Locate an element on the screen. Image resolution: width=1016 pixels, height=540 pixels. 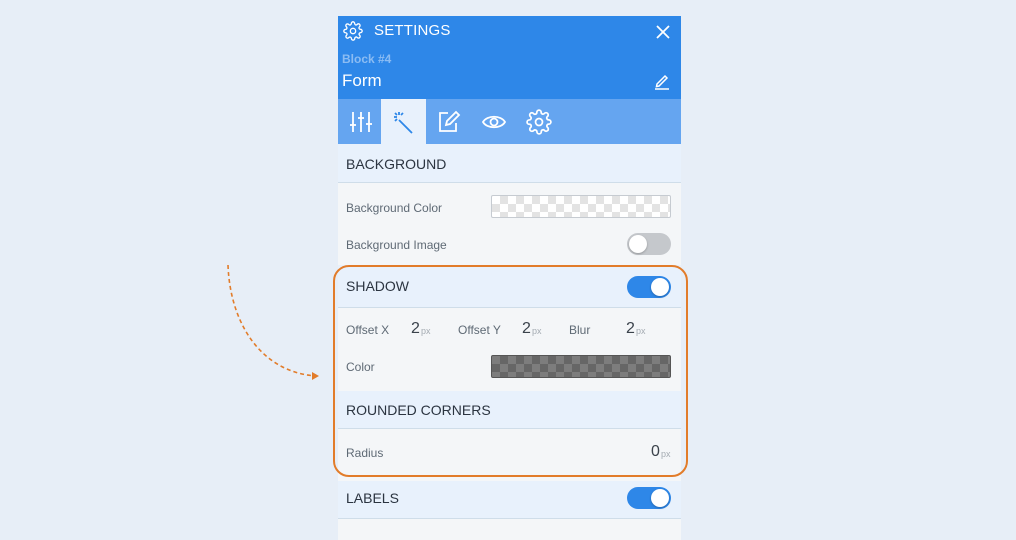
shadow-section-header: SHADOW is located at coordinates (509, 286).